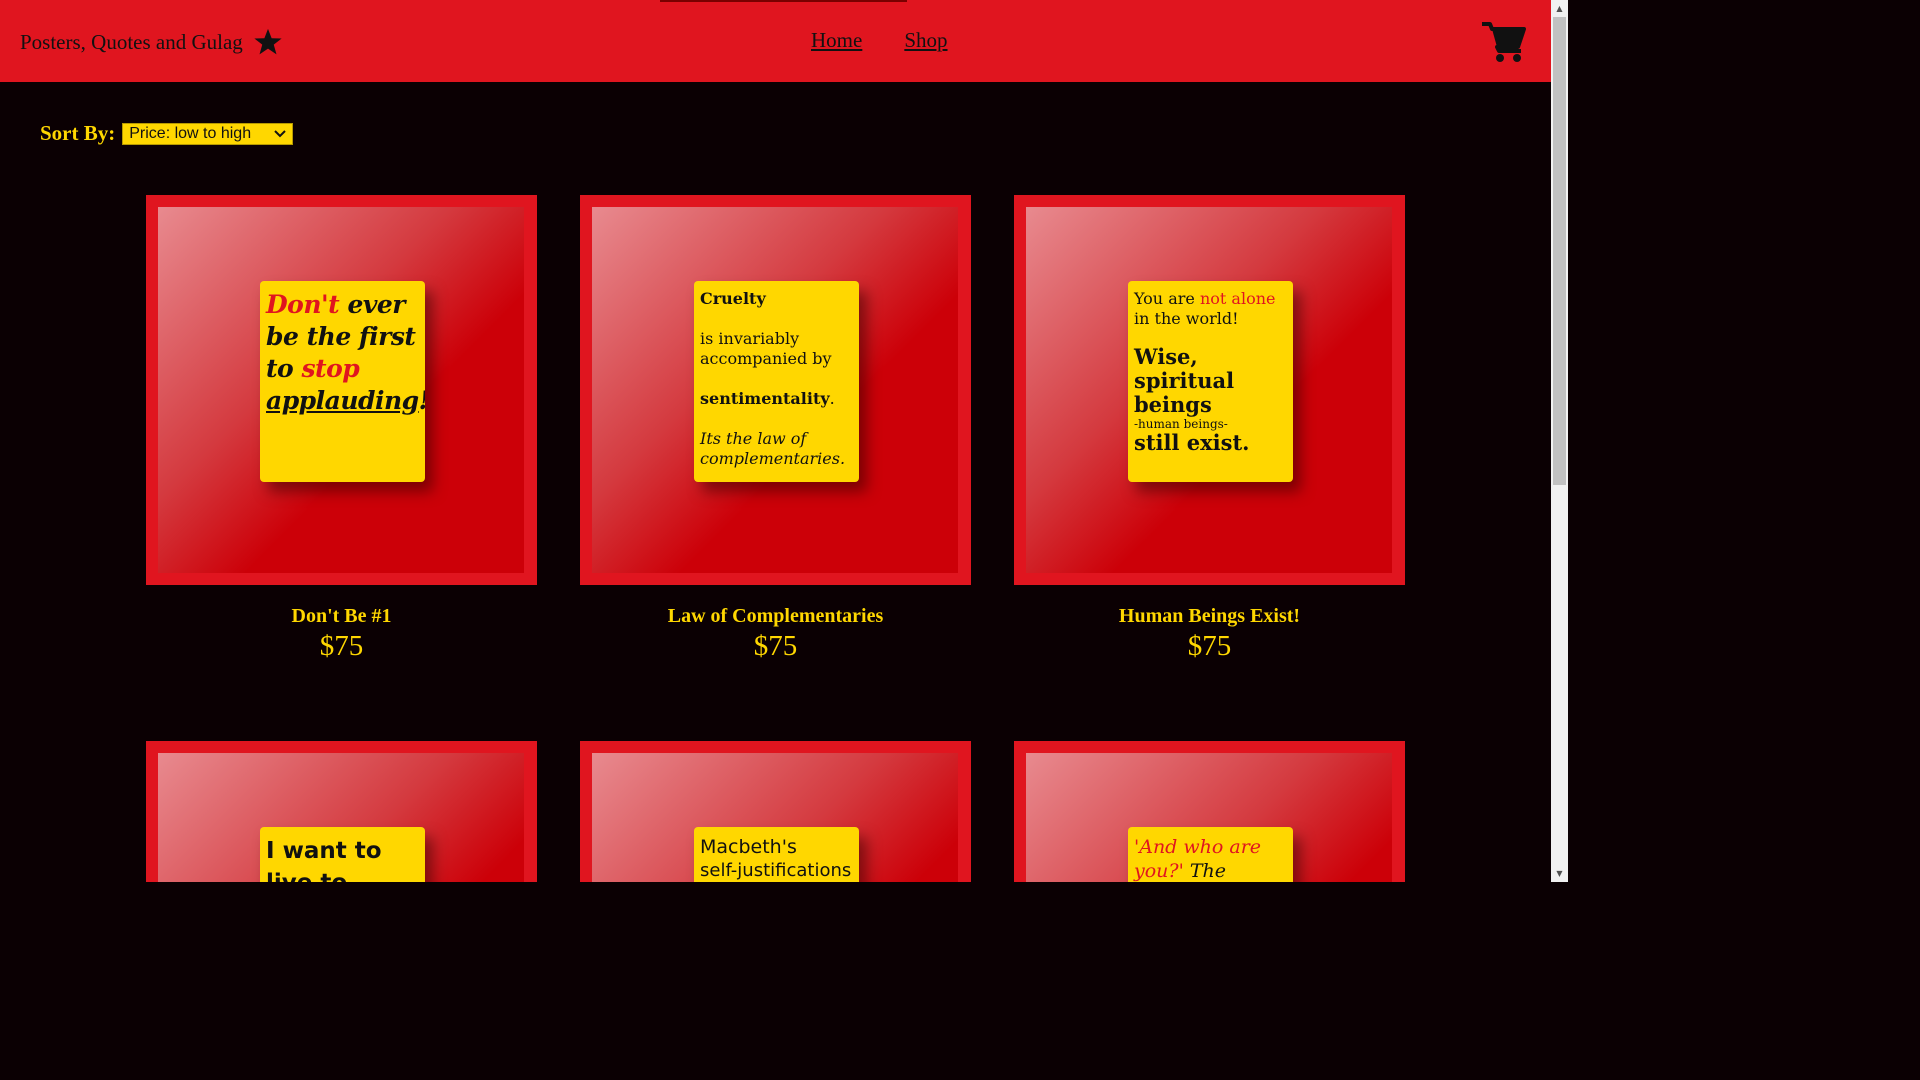 Image resolution: width=1920 pixels, height=1080 pixels. What do you see at coordinates (1184, 380) in the screenshot?
I see `poster-text: Wise, spiritual beings` at bounding box center [1184, 380].